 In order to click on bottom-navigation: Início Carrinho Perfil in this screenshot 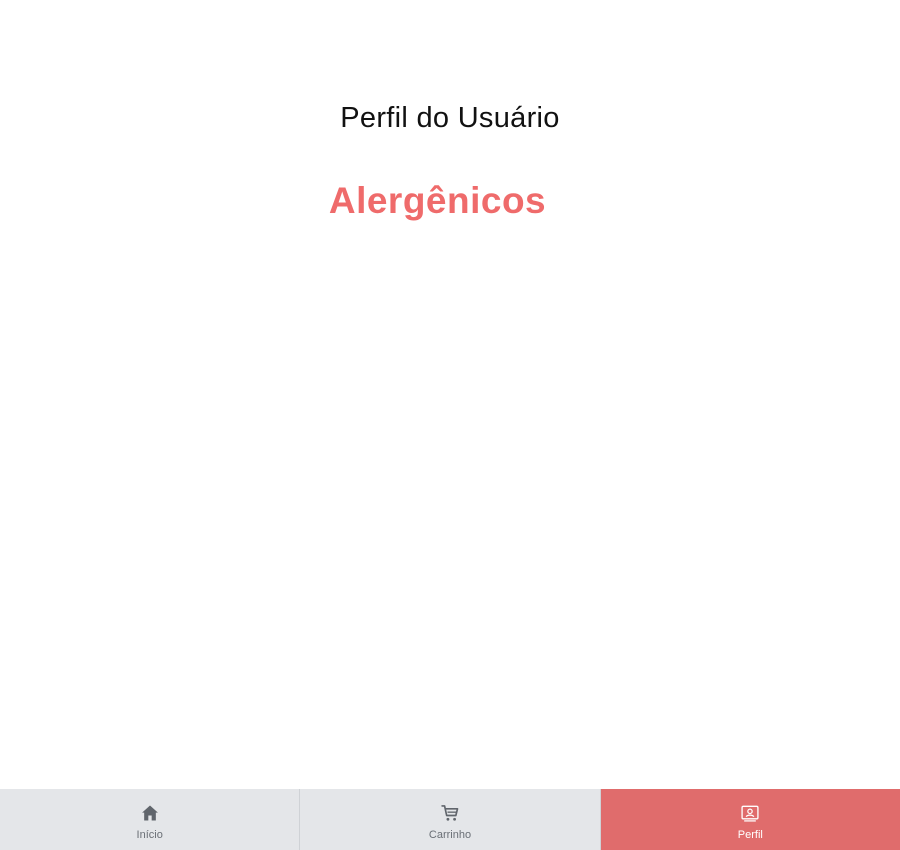, I will do `click(450, 819)`.